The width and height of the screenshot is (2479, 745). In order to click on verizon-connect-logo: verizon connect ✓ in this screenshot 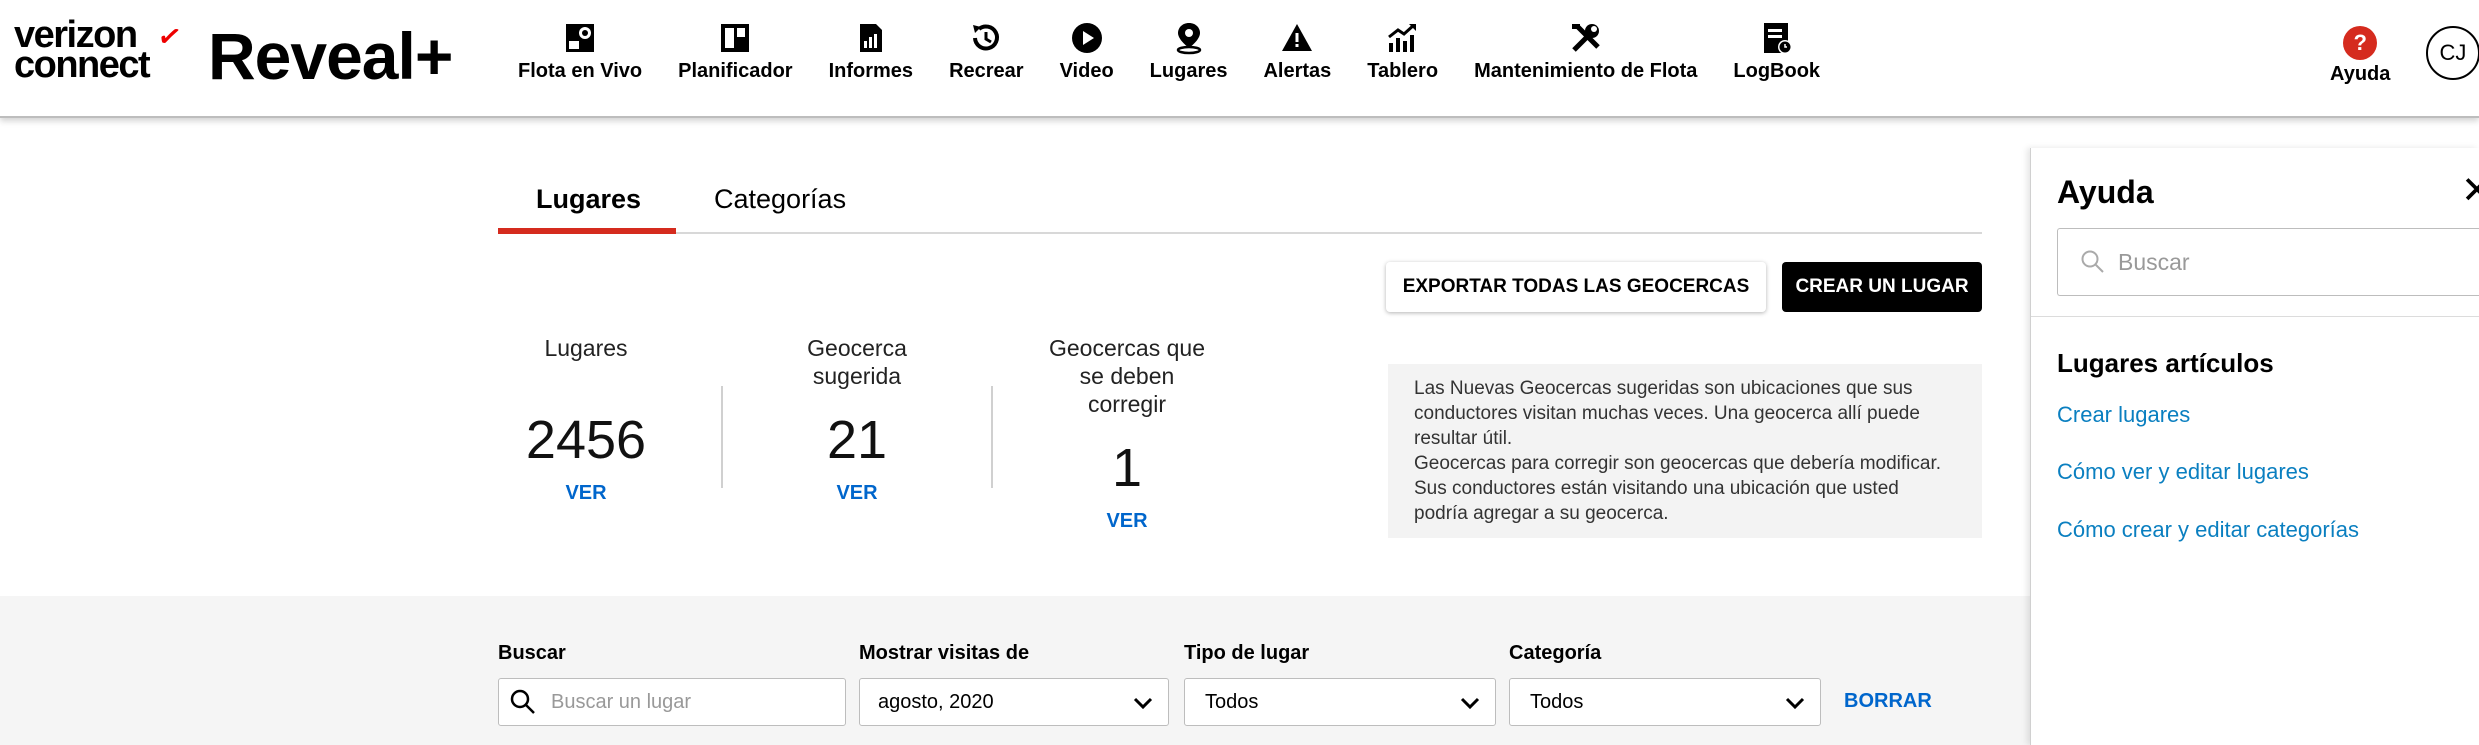, I will do `click(99, 51)`.